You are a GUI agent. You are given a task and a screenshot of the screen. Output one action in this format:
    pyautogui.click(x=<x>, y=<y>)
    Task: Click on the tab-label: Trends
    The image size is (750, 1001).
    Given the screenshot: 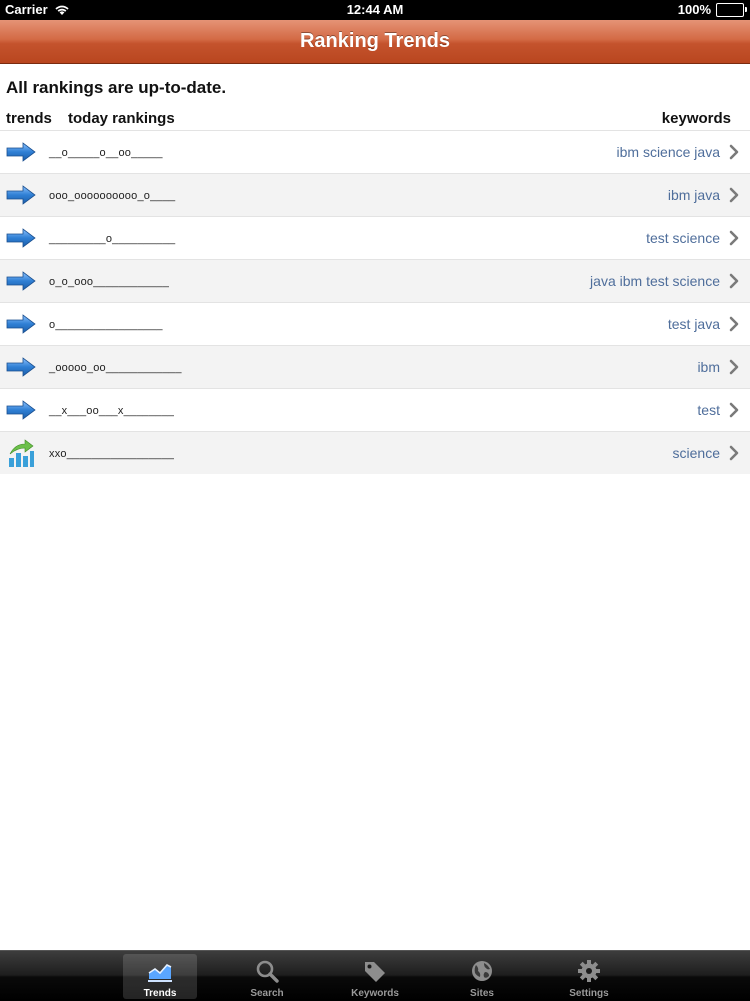 What is the action you would take?
    pyautogui.click(x=160, y=993)
    